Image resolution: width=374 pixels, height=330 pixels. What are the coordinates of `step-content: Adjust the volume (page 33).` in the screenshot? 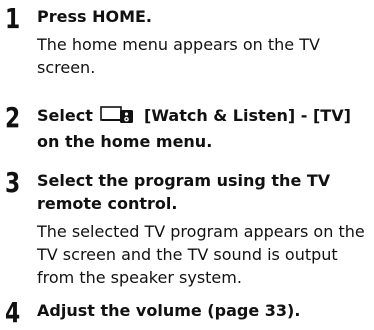 It's located at (204, 310).